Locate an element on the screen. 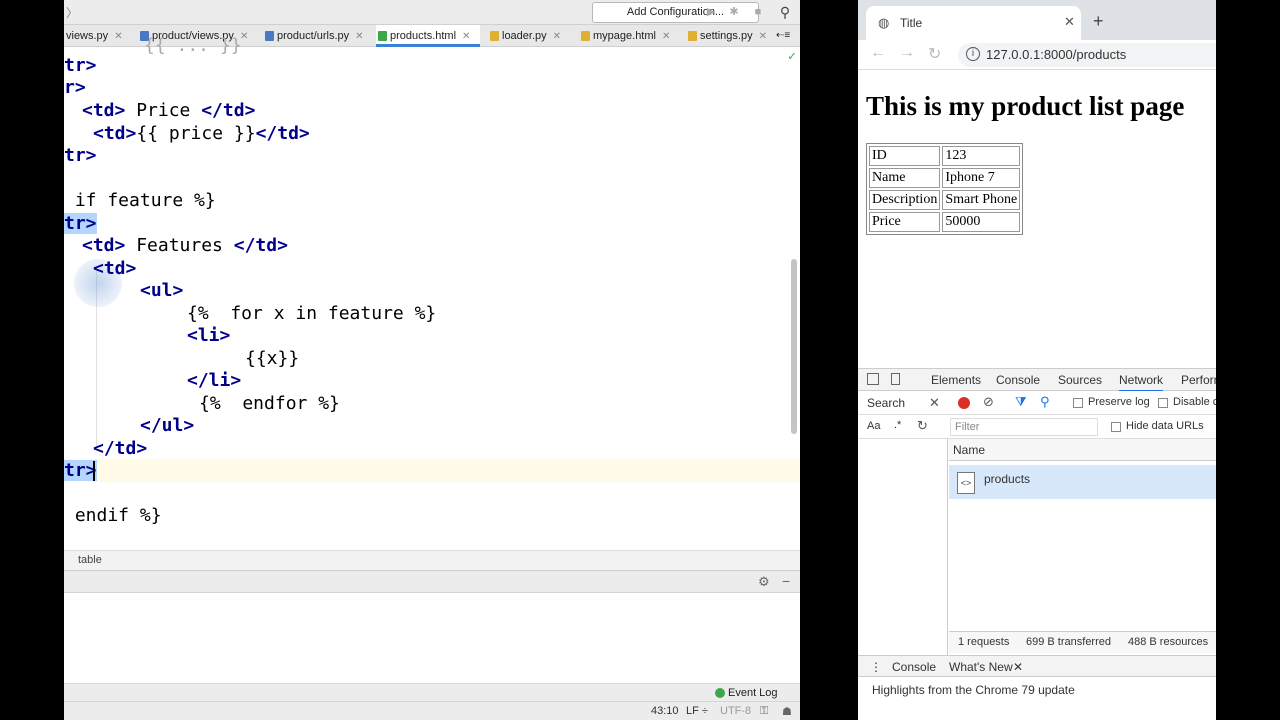  back-arrow-icon: ← is located at coordinates (878, 53).